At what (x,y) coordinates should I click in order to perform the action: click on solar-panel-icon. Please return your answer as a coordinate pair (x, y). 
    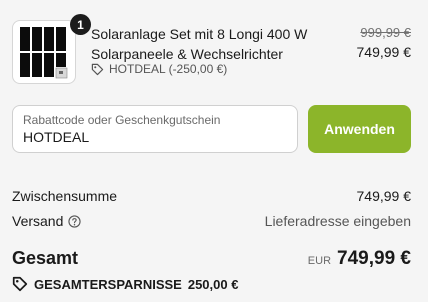
    Looking at the image, I should click on (44, 52).